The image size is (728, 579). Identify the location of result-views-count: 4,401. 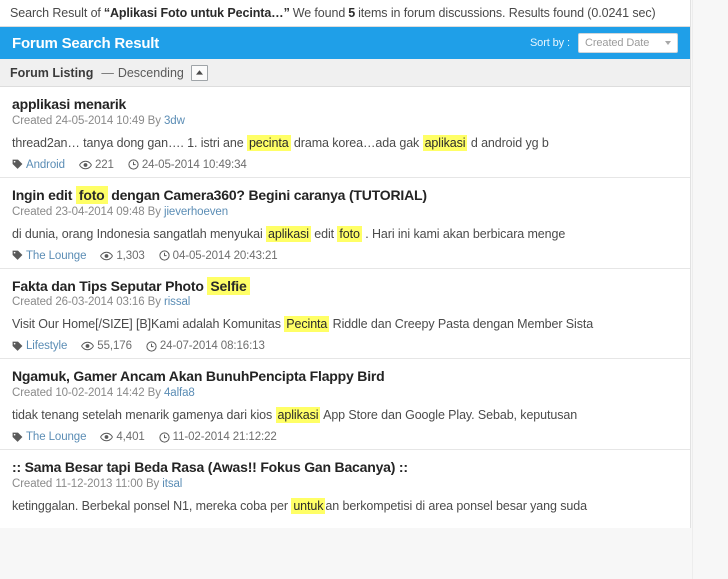
(130, 437).